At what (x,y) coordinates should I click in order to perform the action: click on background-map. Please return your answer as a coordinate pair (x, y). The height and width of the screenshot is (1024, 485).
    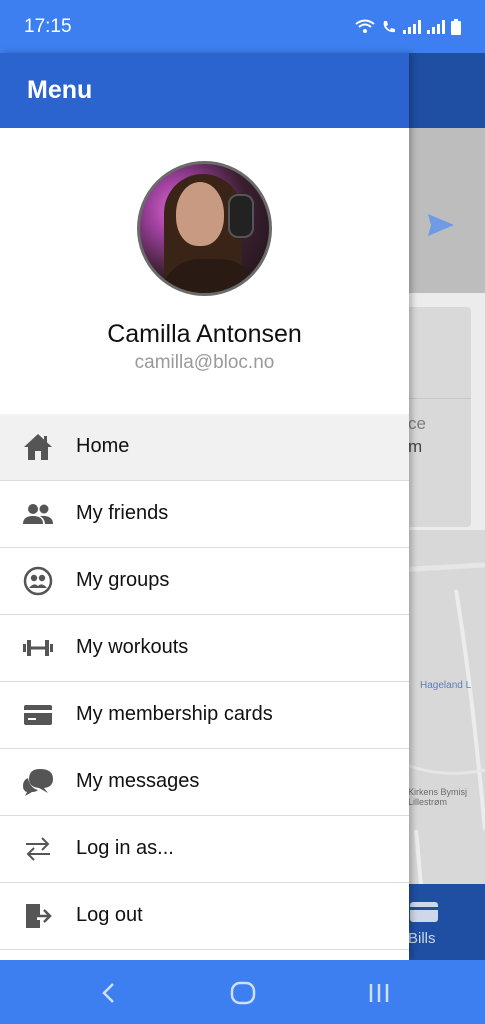
    Looking at the image, I should click on (440, 708).